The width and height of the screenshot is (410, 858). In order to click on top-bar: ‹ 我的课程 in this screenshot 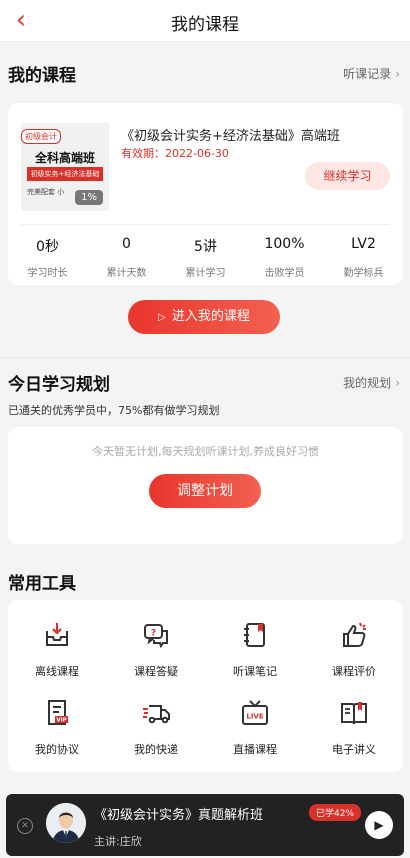, I will do `click(205, 21)`.